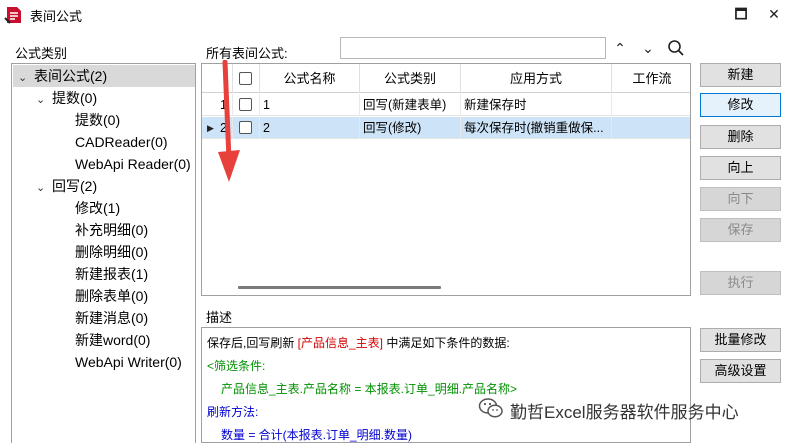 The height and width of the screenshot is (443, 791). I want to click on tree-node-new-report: 新建报表(1), so click(111, 274).